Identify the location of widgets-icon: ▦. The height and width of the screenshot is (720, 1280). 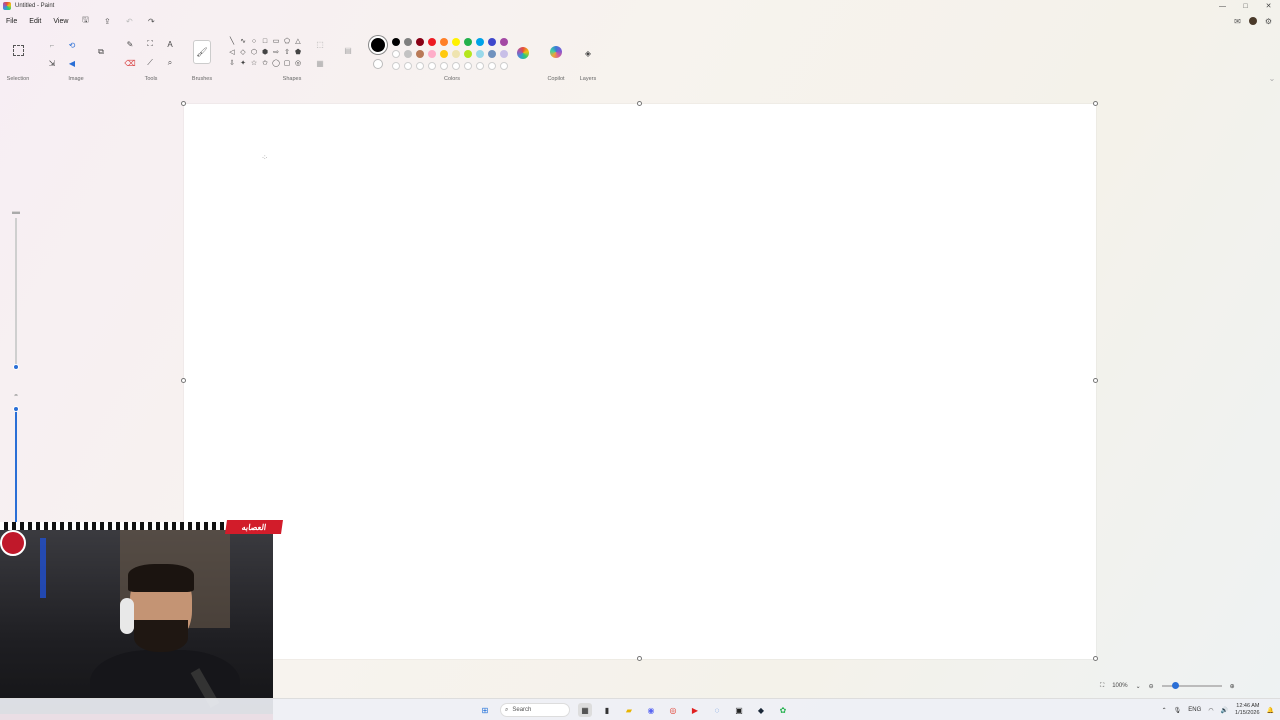
(585, 710).